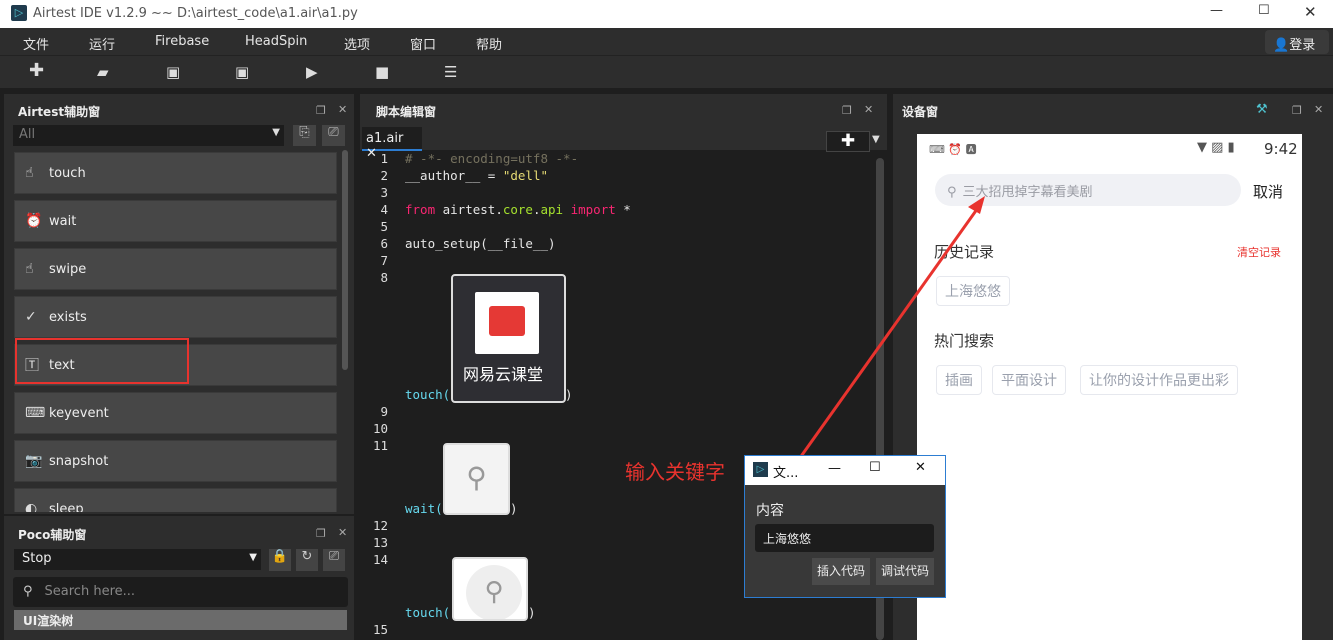 The height and width of the screenshot is (640, 1333). I want to click on debug-code-button: 调试代码, so click(905, 571).